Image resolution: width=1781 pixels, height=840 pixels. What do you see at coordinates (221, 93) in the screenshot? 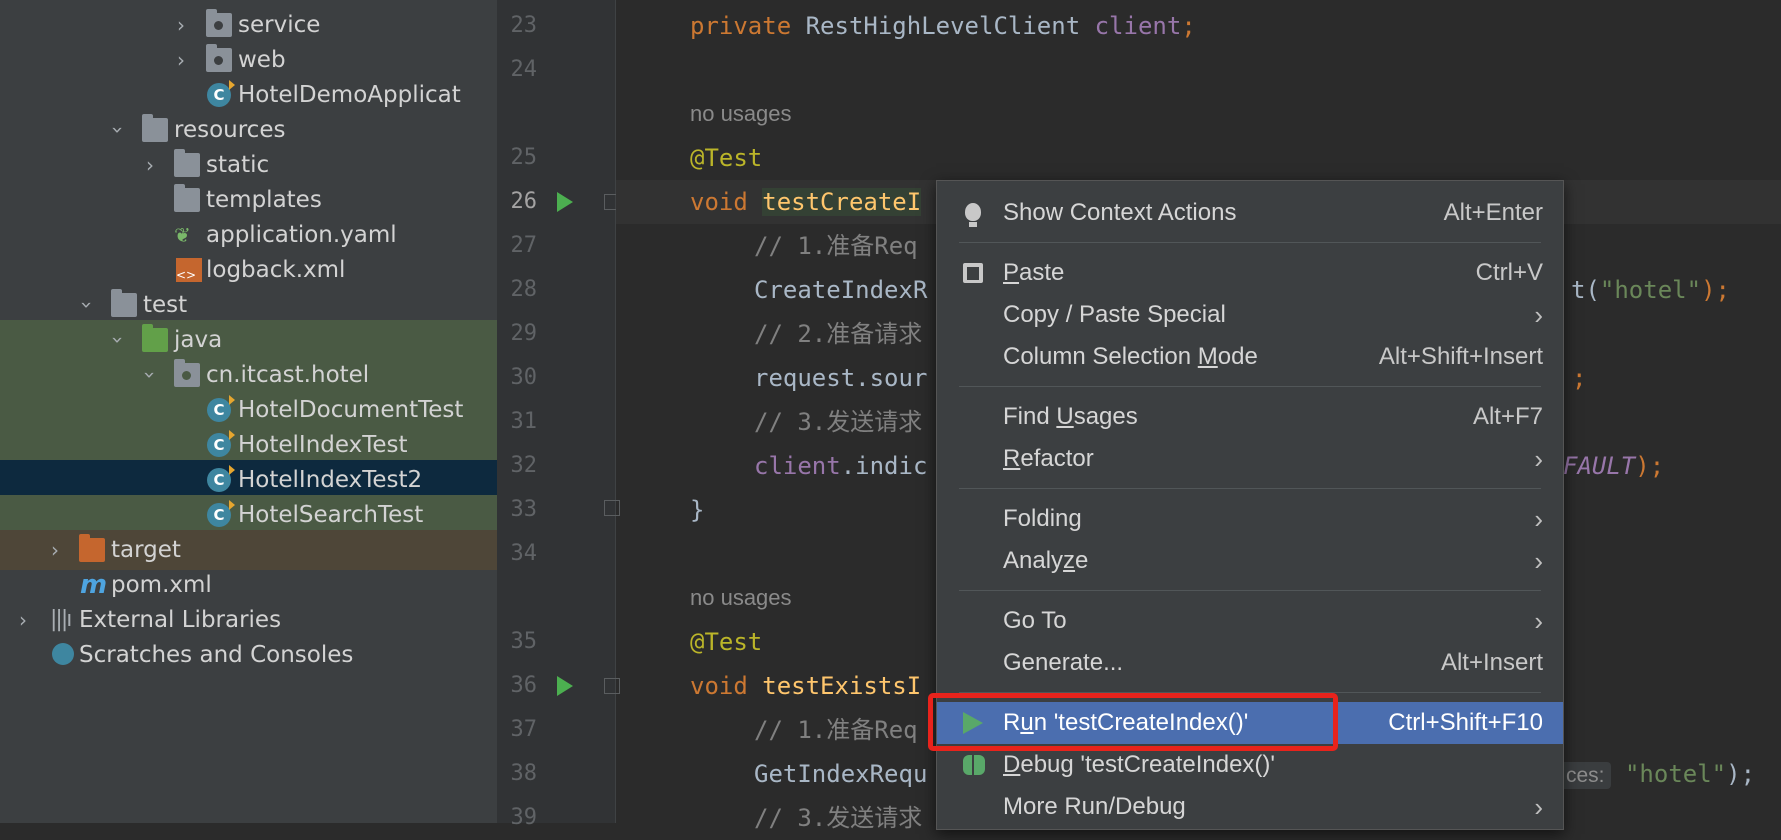
I see `spring-class-icon: C` at bounding box center [221, 93].